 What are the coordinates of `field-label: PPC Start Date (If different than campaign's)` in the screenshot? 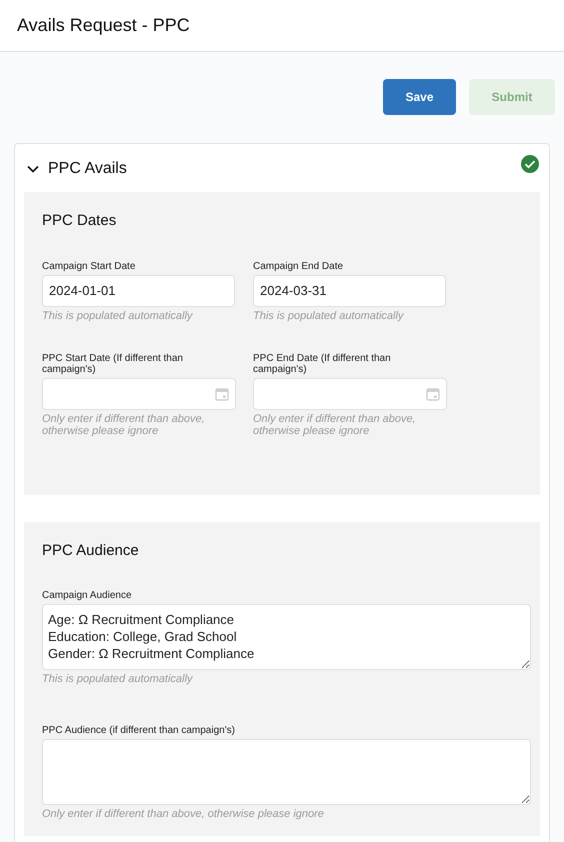 It's located at (113, 363).